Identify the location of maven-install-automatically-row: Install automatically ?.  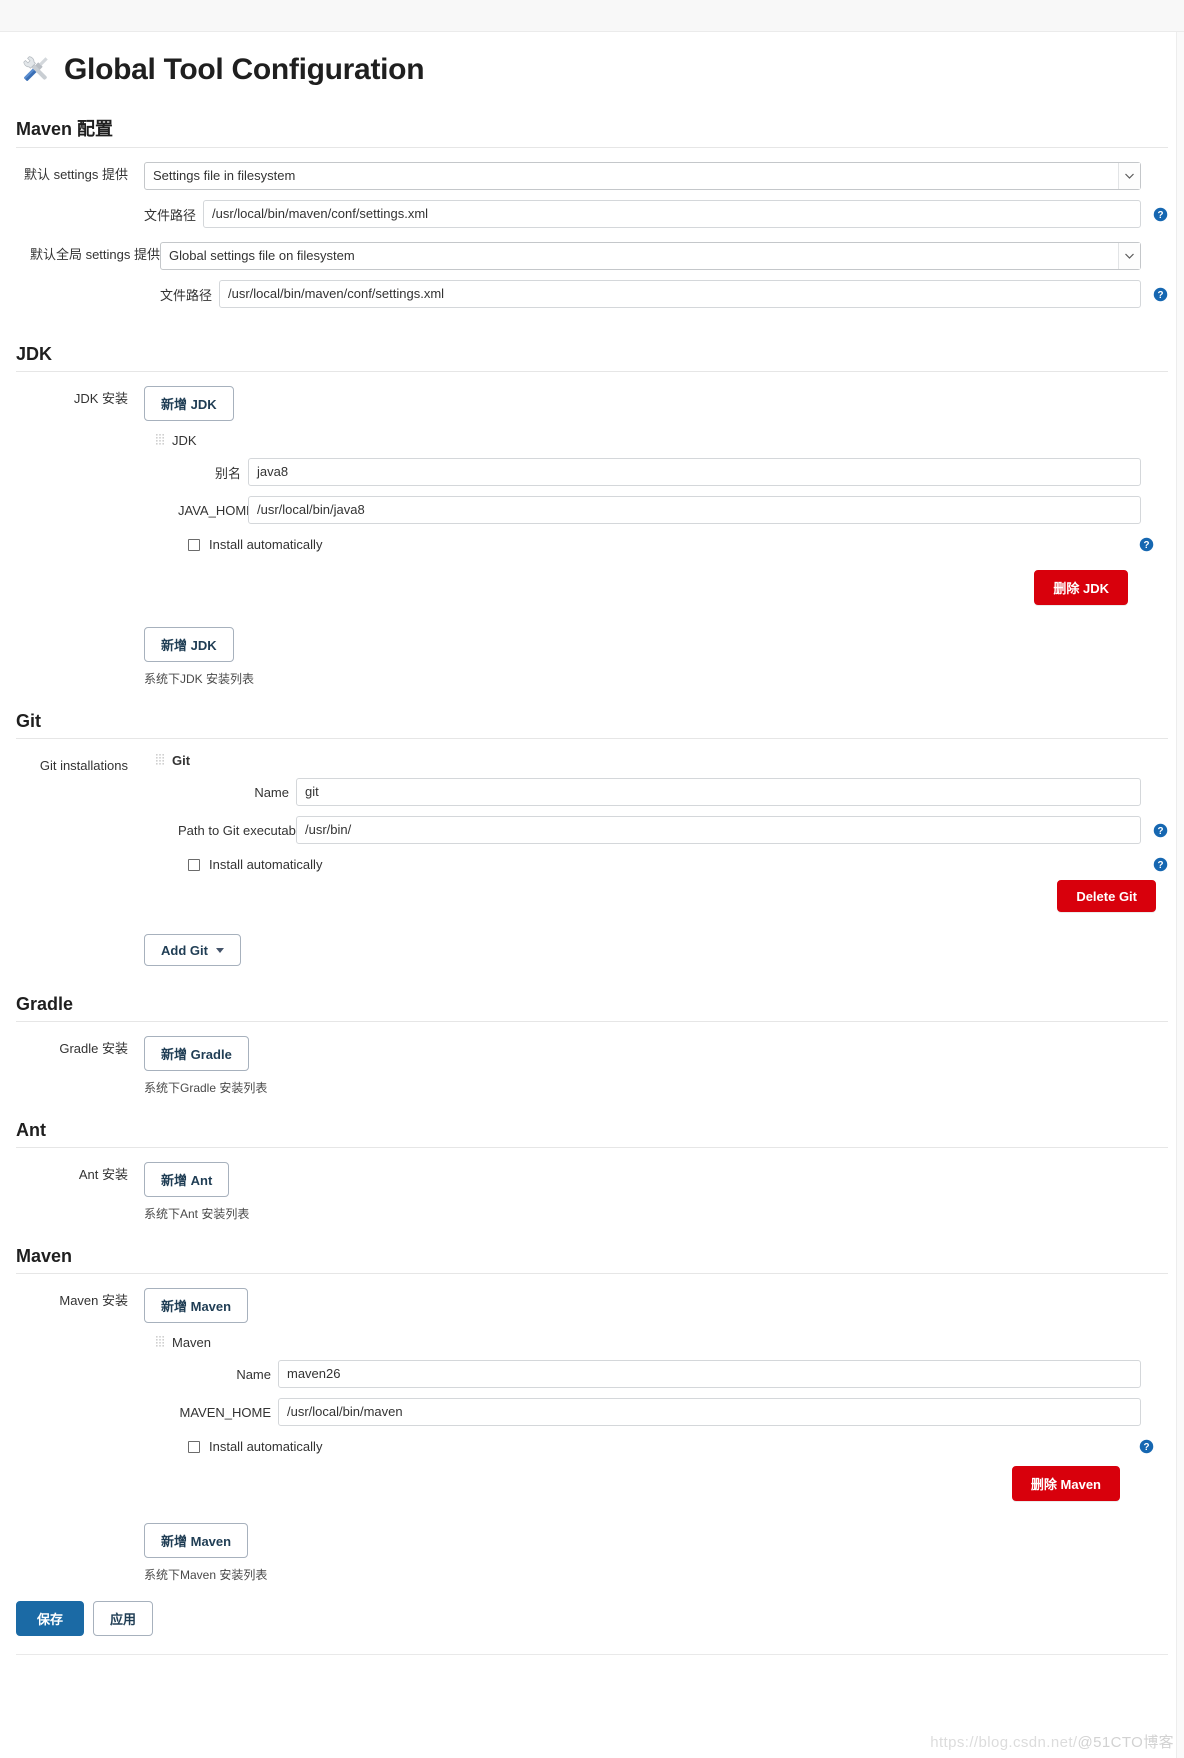
(662, 1446).